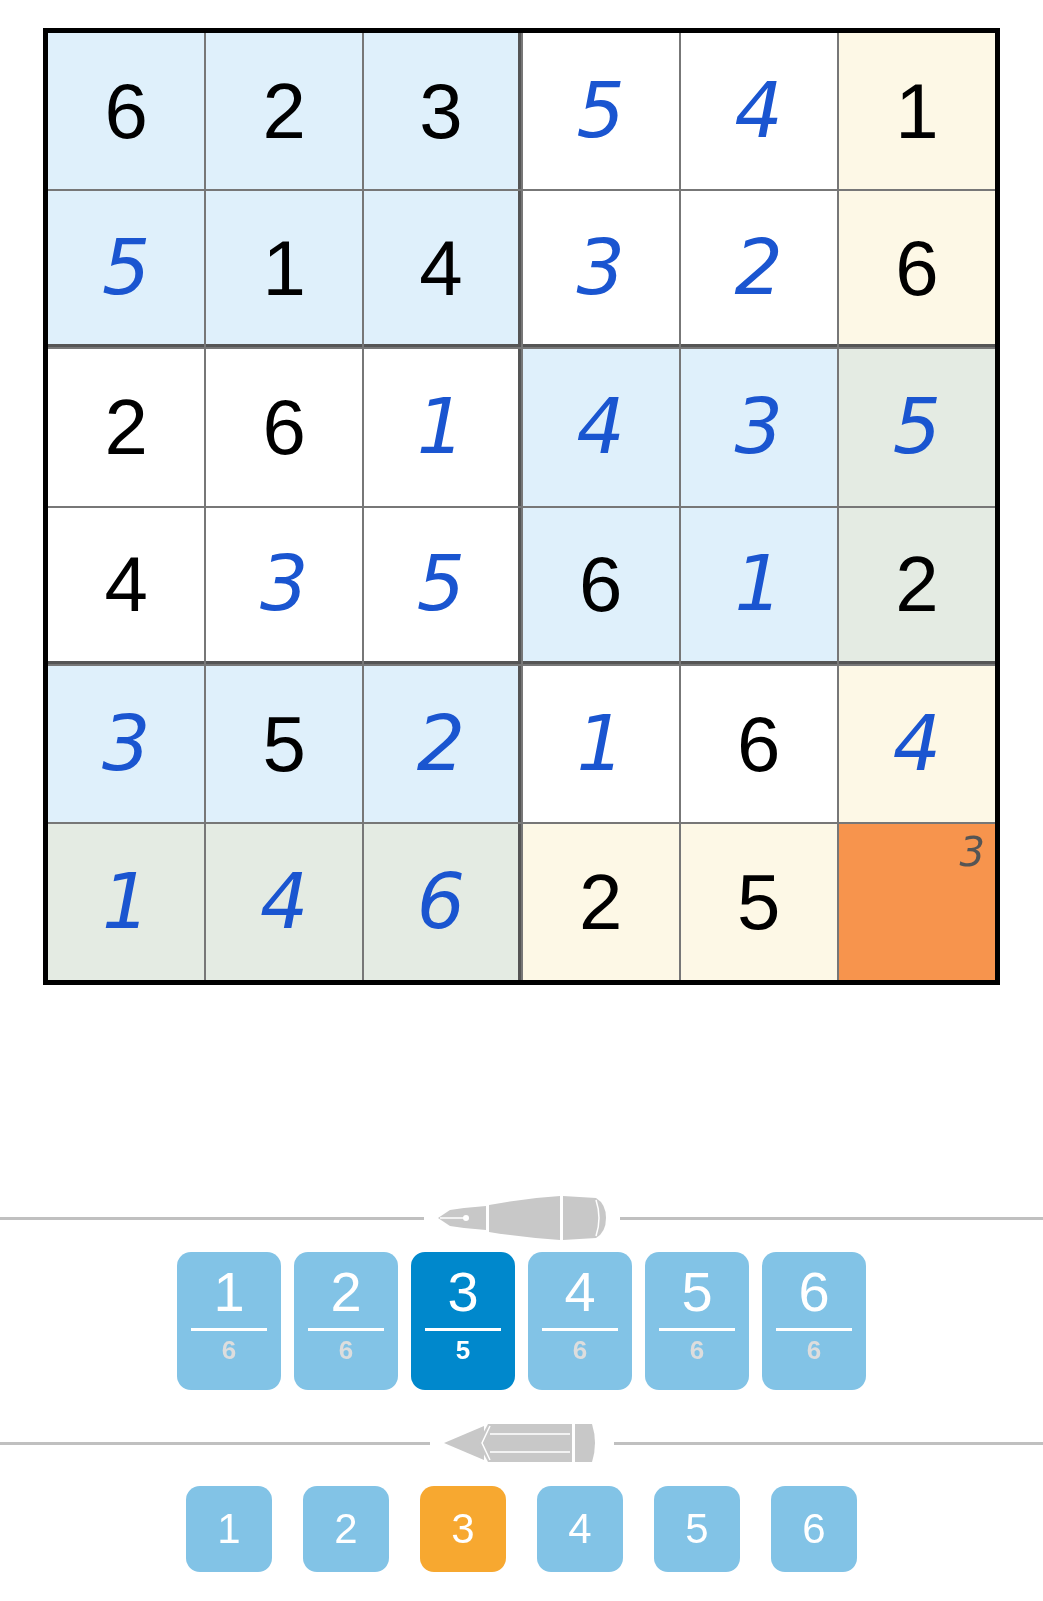 The width and height of the screenshot is (1043, 1601). I want to click on entered-digit: 6, so click(441, 901).